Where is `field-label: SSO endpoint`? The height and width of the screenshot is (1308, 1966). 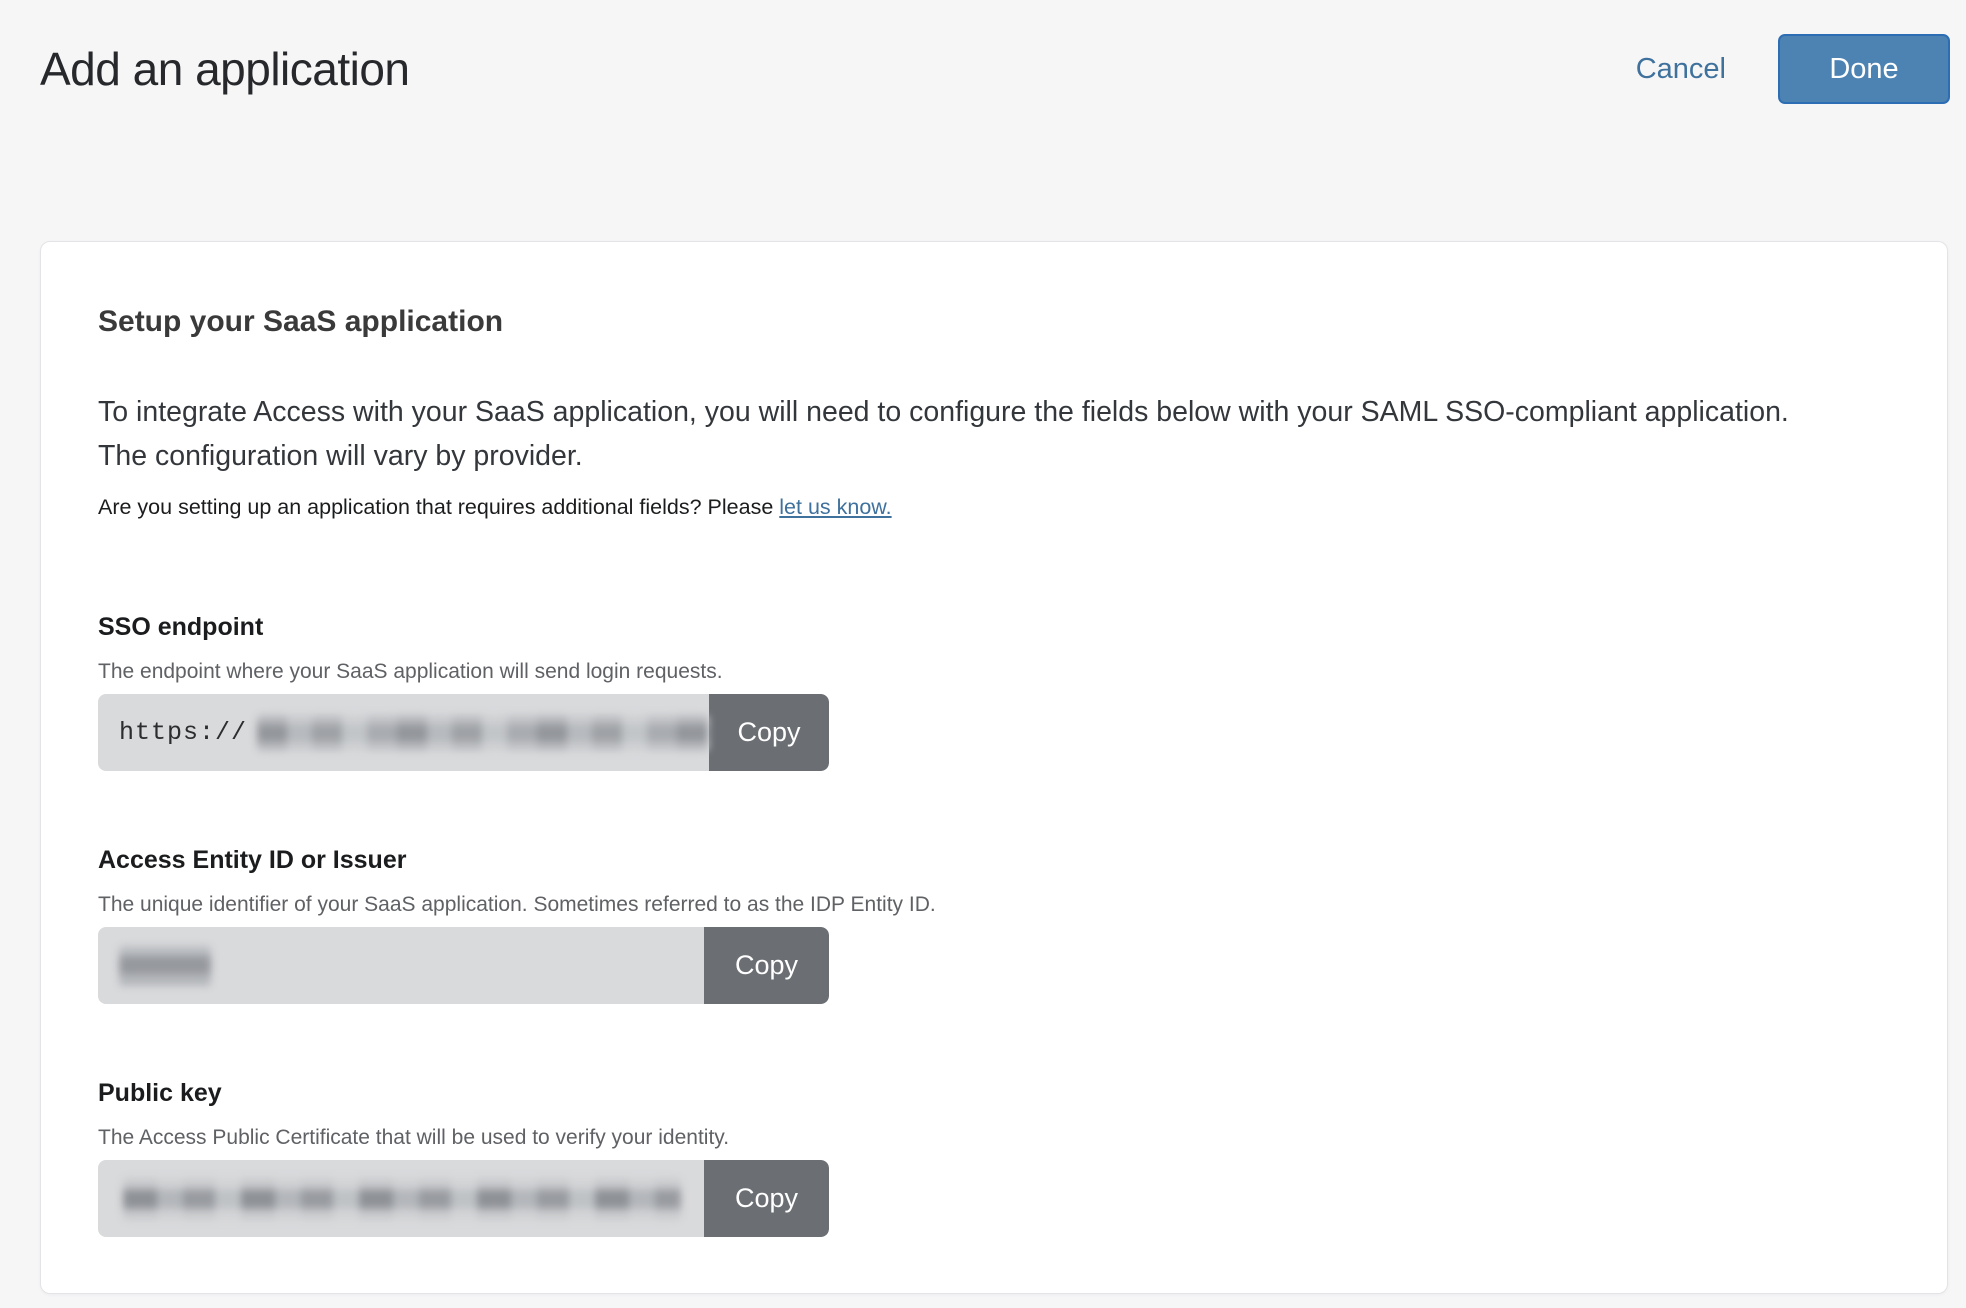
field-label: SSO endpoint is located at coordinates (181, 627).